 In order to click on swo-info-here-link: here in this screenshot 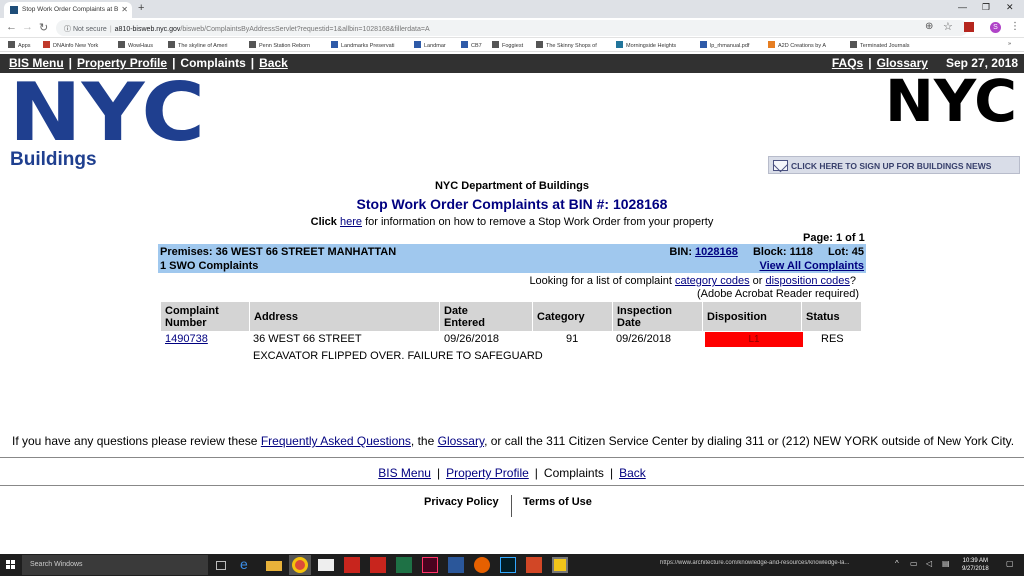, I will do `click(351, 222)`.